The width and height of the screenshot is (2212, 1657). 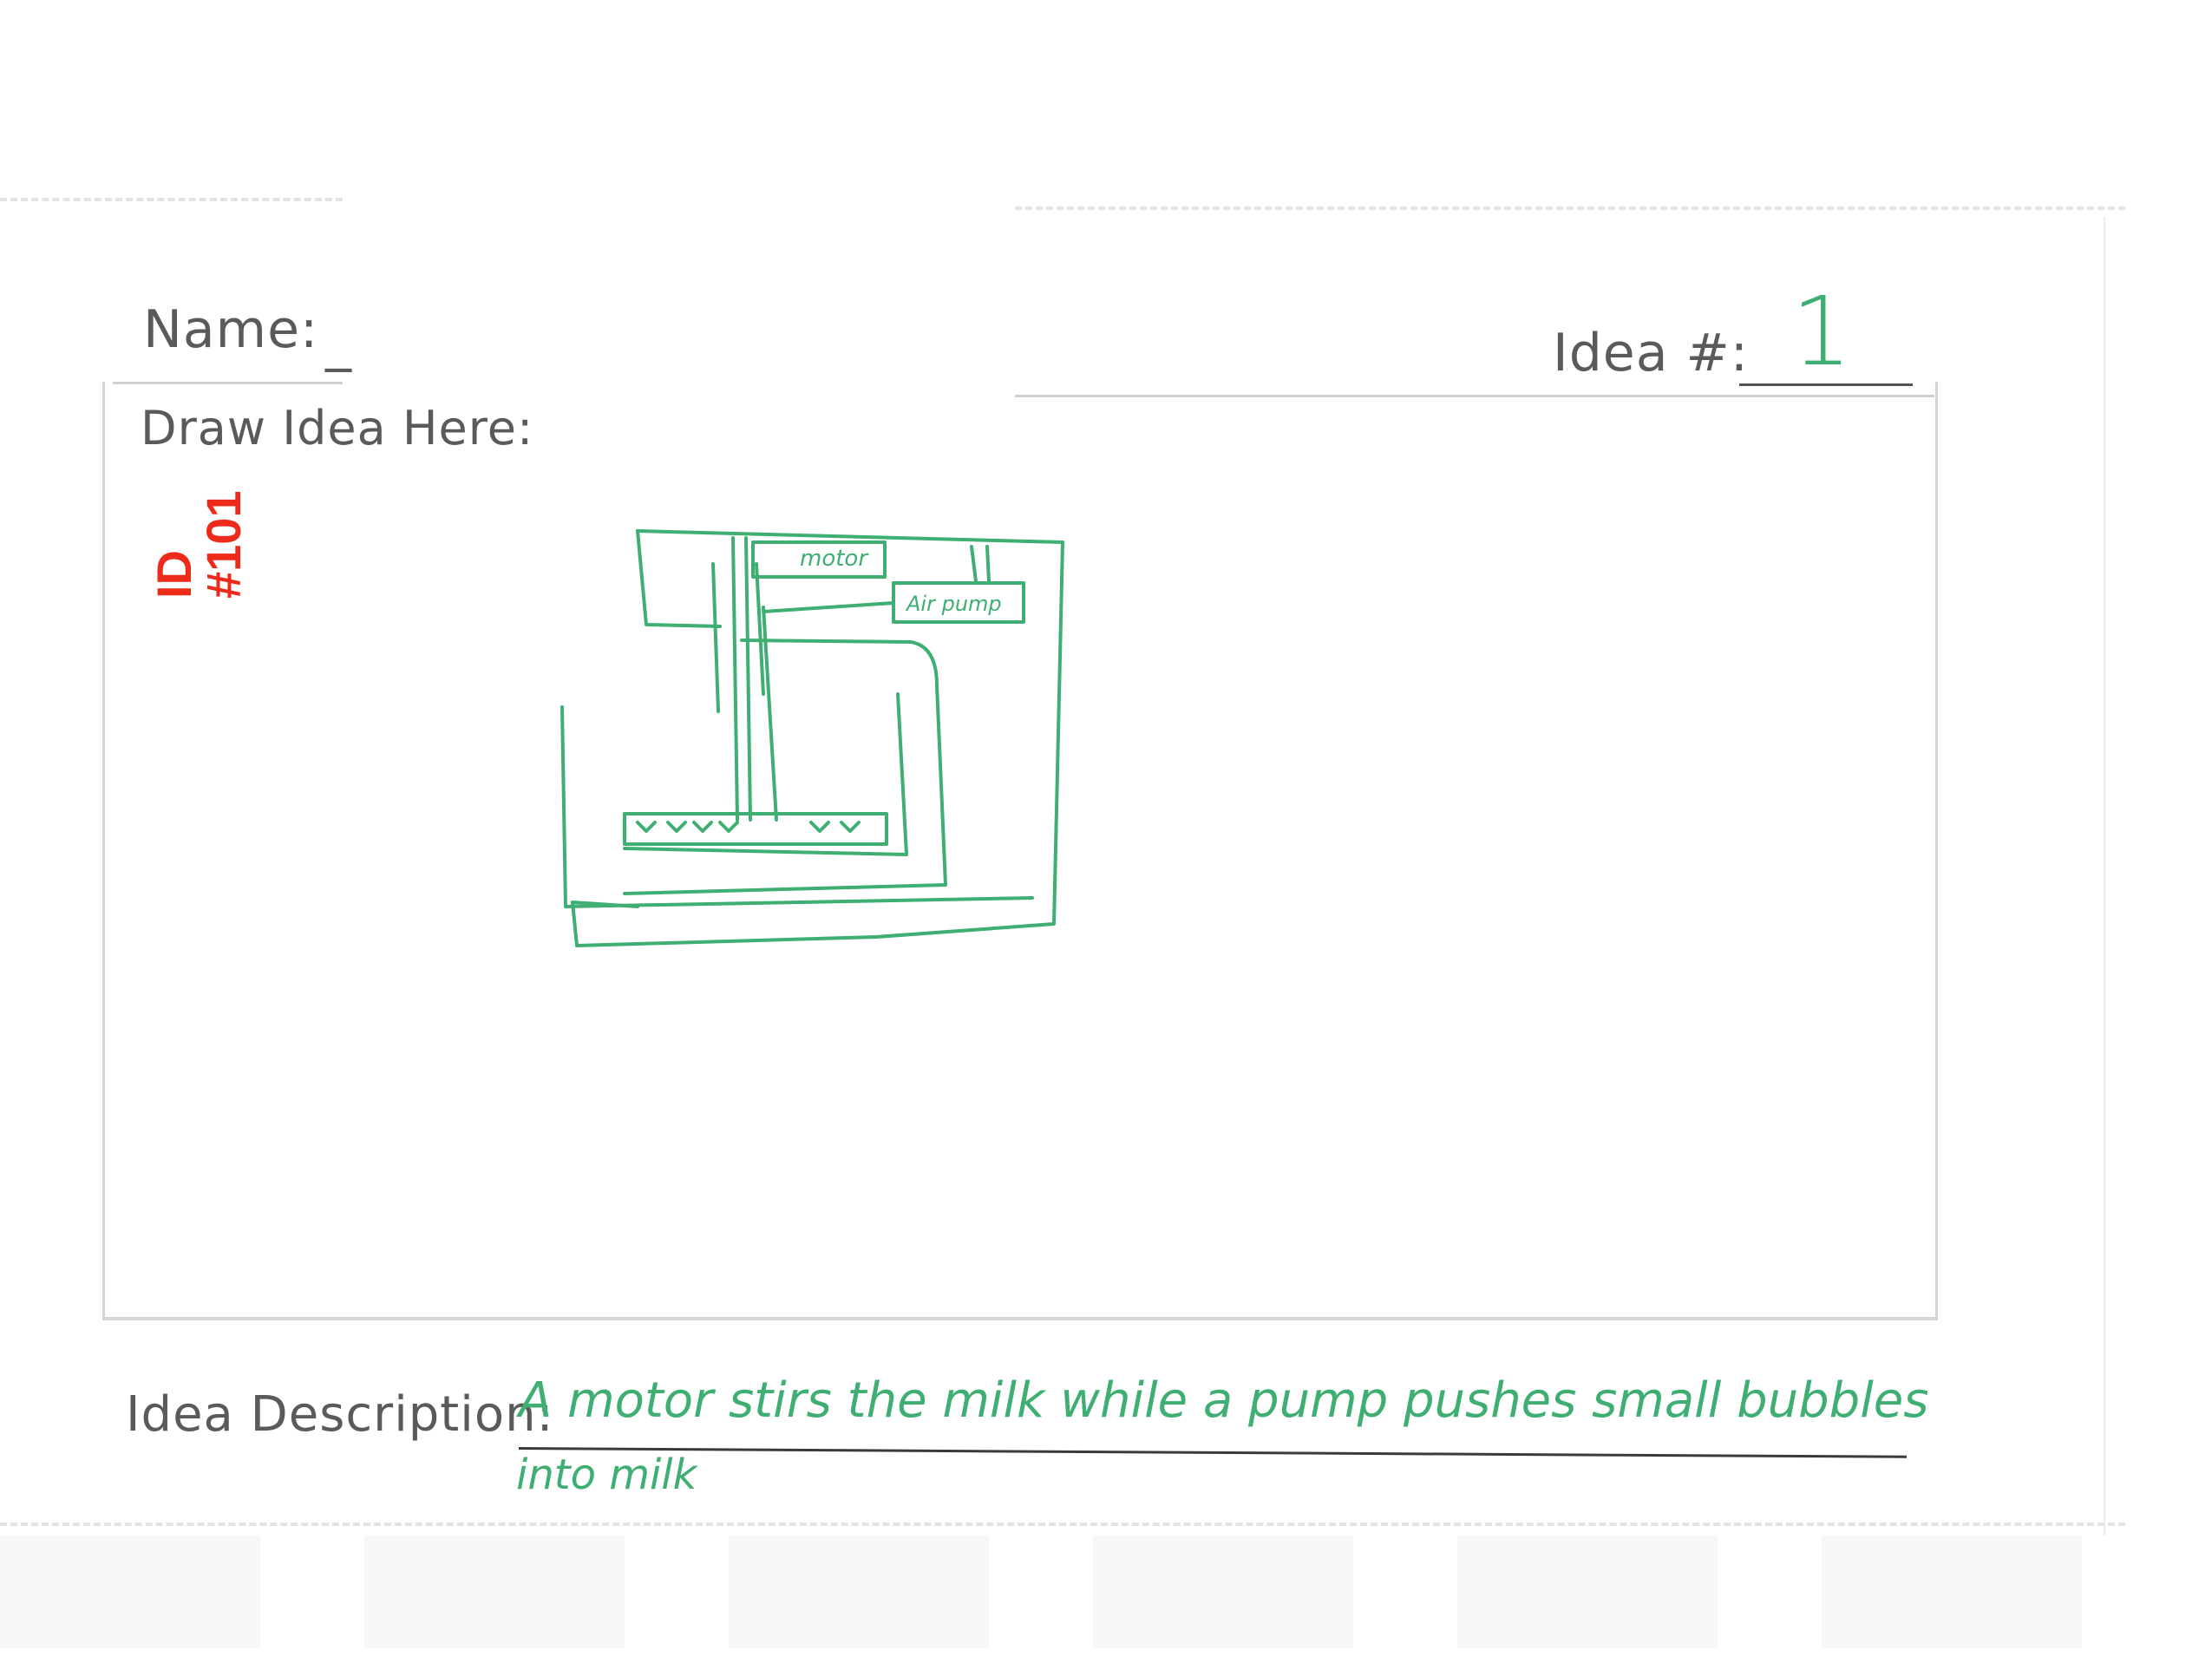 What do you see at coordinates (735, 679) in the screenshot?
I see `sketch-shaft-left` at bounding box center [735, 679].